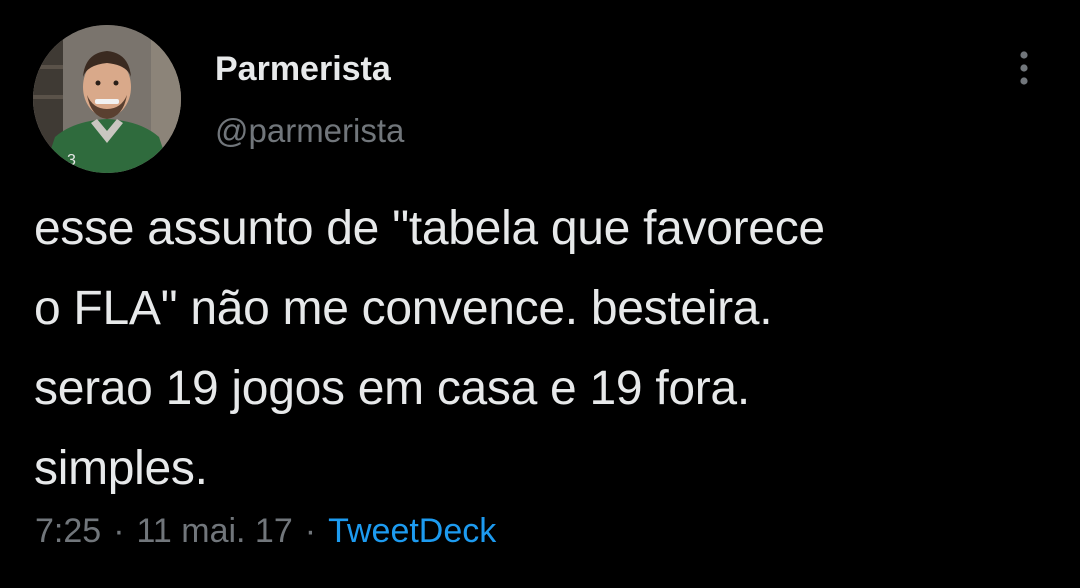 This screenshot has height=588, width=1080. I want to click on more-options-button, so click(1024, 68).